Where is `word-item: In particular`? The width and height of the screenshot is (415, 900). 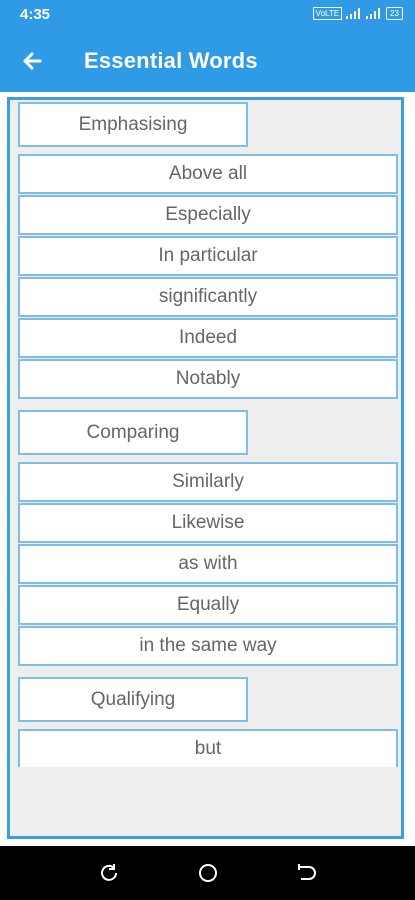
word-item: In particular is located at coordinates (208, 256).